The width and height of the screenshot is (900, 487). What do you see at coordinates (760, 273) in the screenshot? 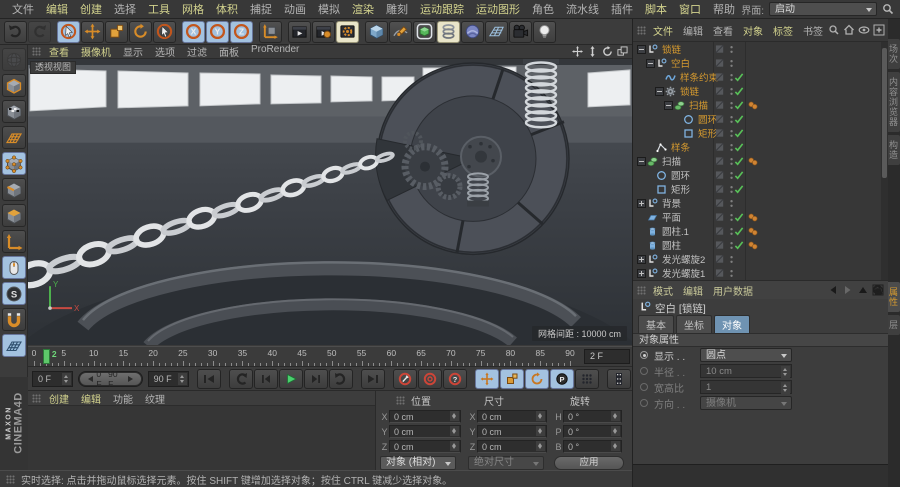
I see `tree-item-发光螺旋1: 发光螺旋1` at bounding box center [760, 273].